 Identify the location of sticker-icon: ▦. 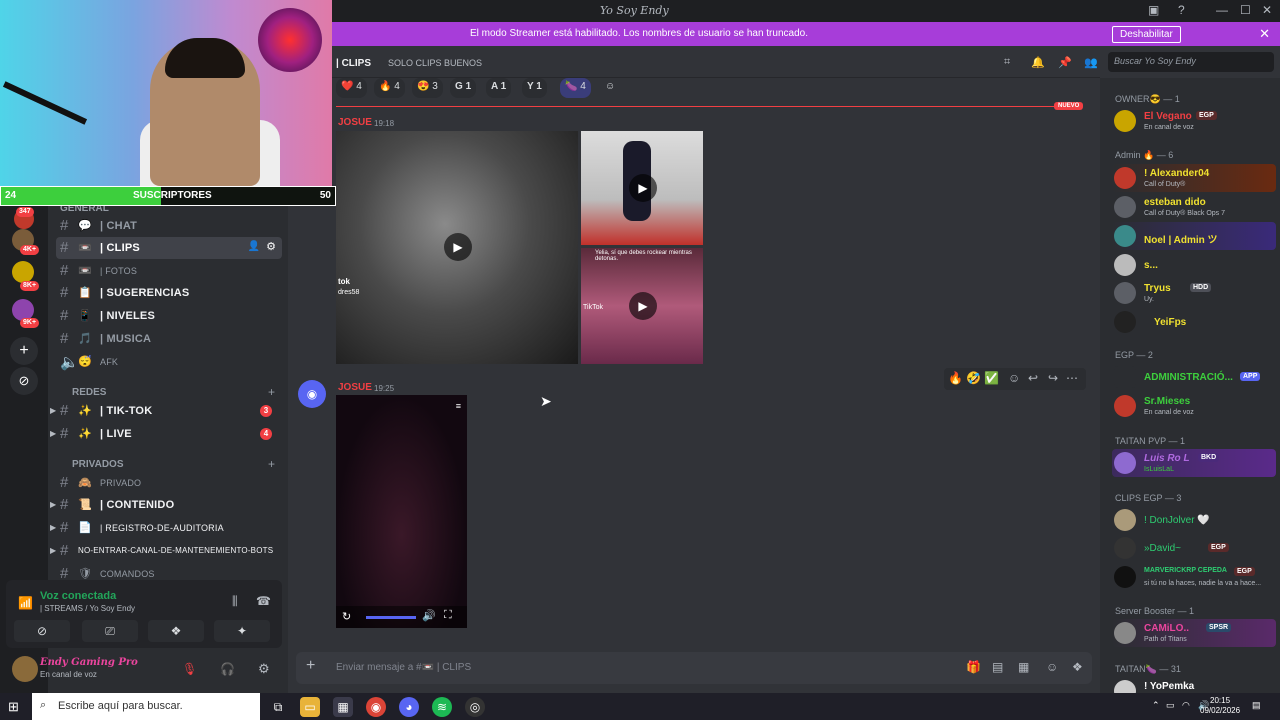
(1023, 667).